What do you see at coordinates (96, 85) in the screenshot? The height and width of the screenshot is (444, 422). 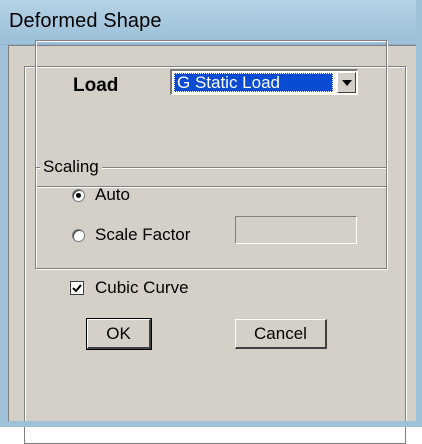 I see `load-label: Load` at bounding box center [96, 85].